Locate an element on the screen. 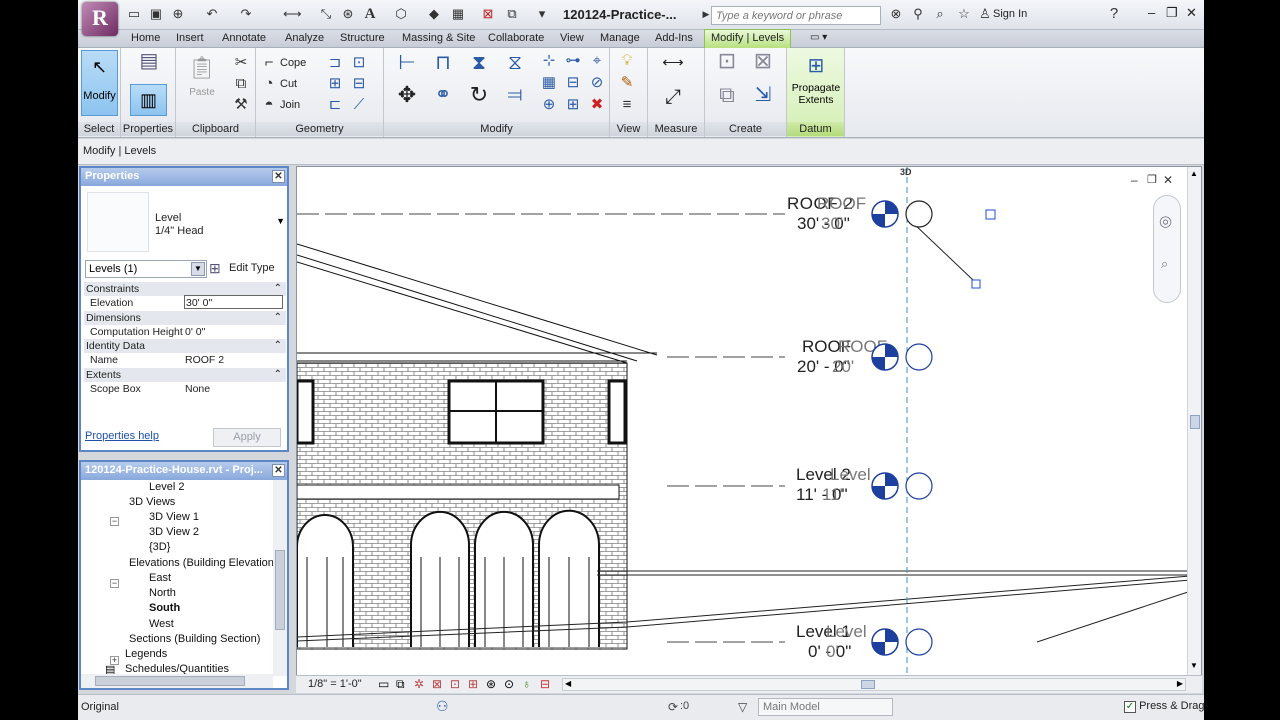 This screenshot has height=720, width=1280. property-value: None is located at coordinates (197, 389).